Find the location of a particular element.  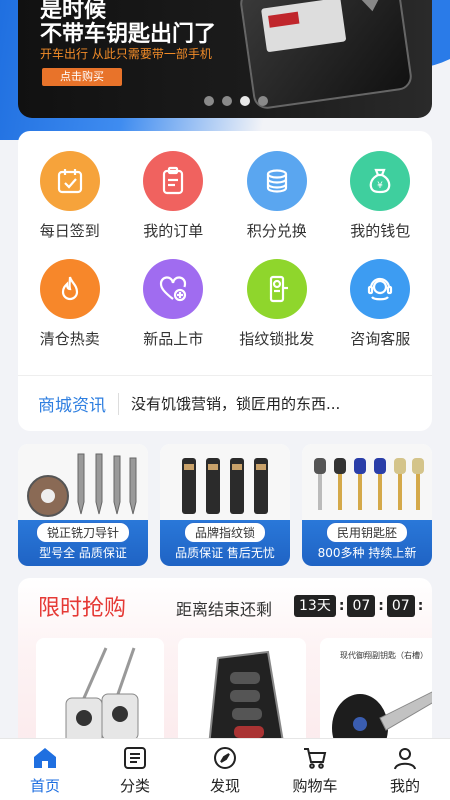

category-subtitle: 品质保证 售后无忧 is located at coordinates (225, 553).